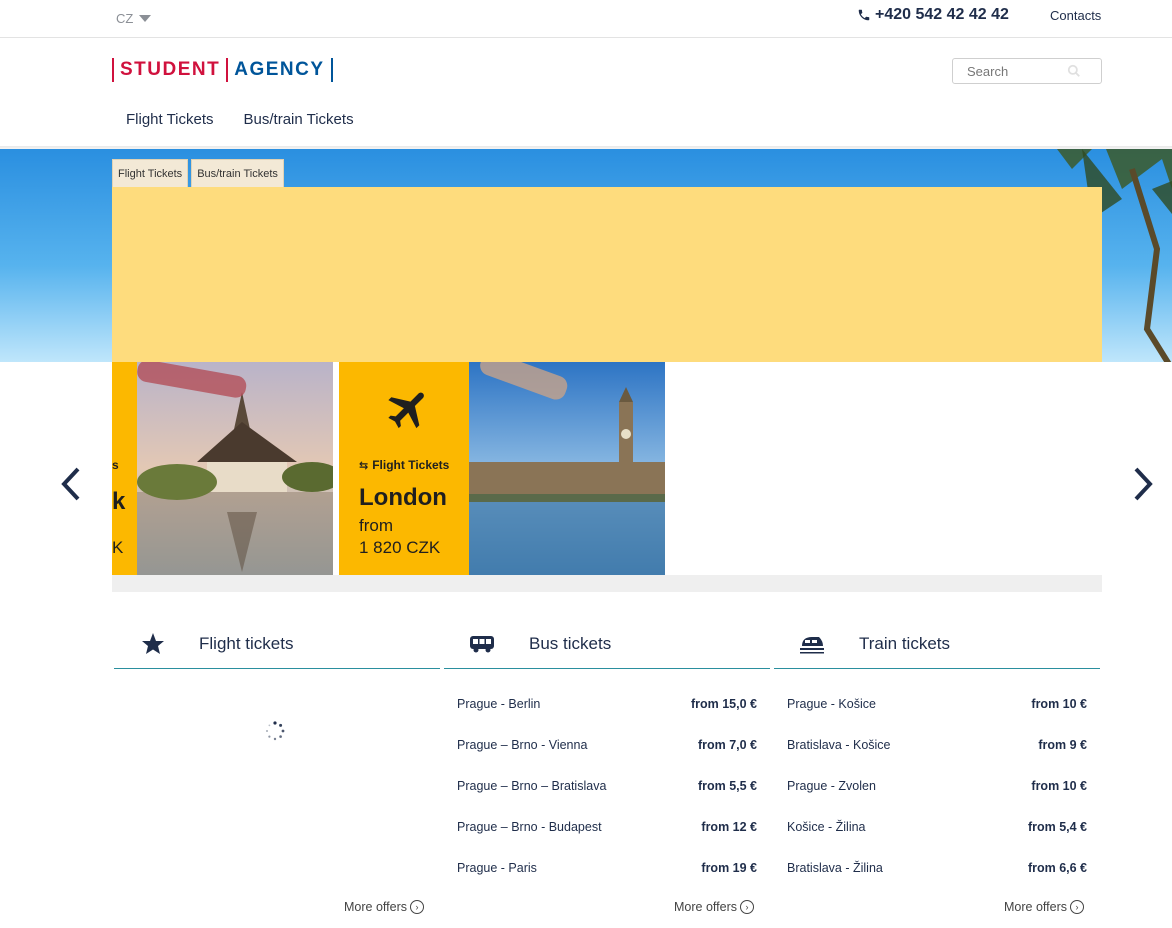  I want to click on offer-from: from, so click(376, 525).